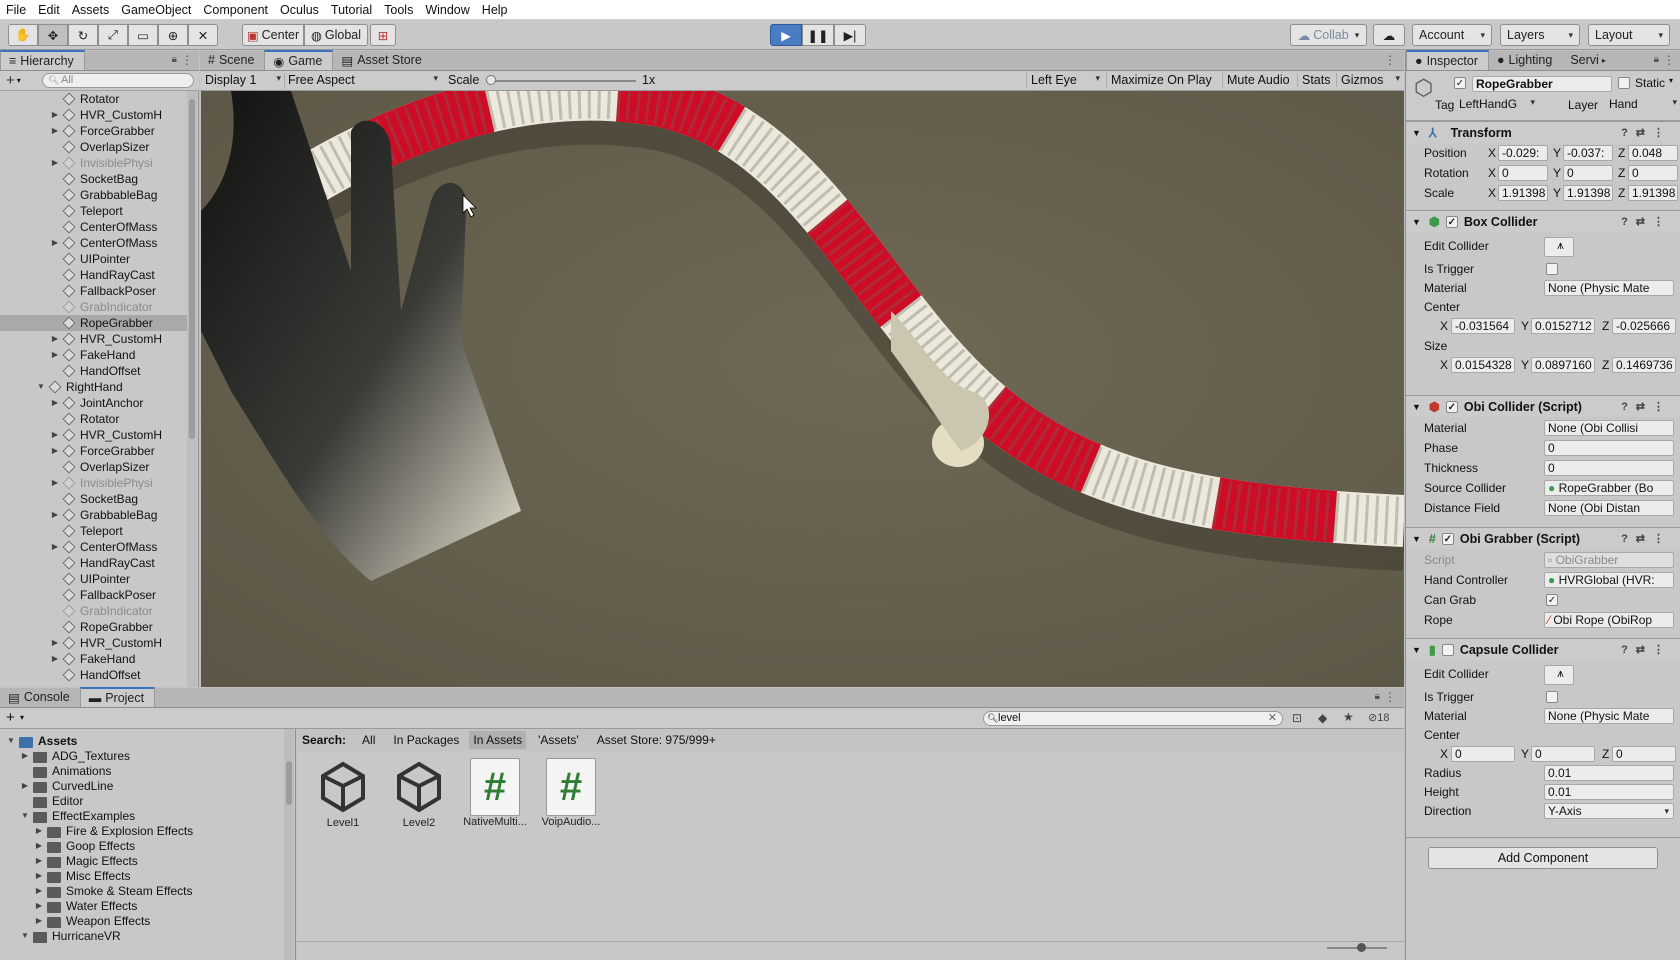 Image resolution: width=1680 pixels, height=960 pixels. Describe the element at coordinates (140, 861) in the screenshot. I see `project-folder-row: ▶ Magic Effects` at that location.